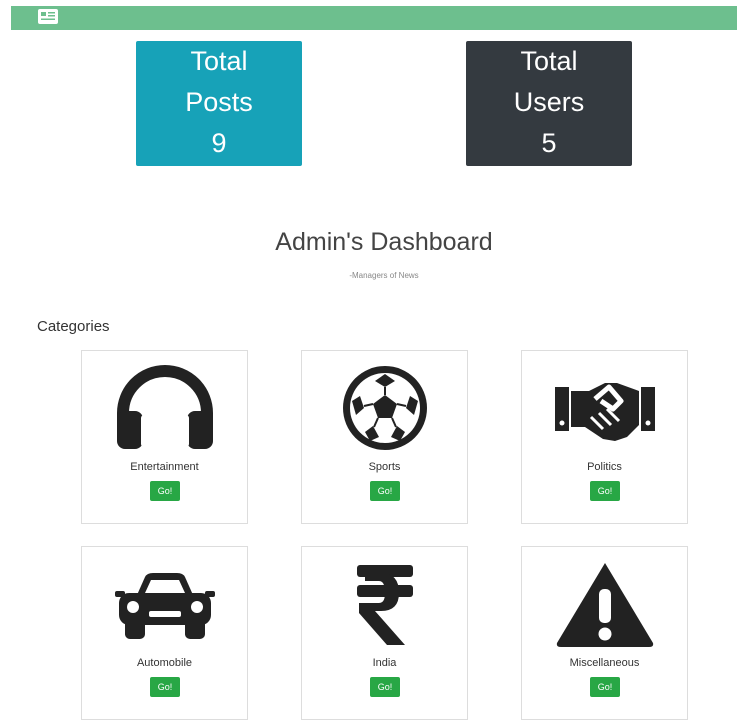 This screenshot has height=720, width=737. I want to click on category-label: Miscellaneous, so click(604, 663).